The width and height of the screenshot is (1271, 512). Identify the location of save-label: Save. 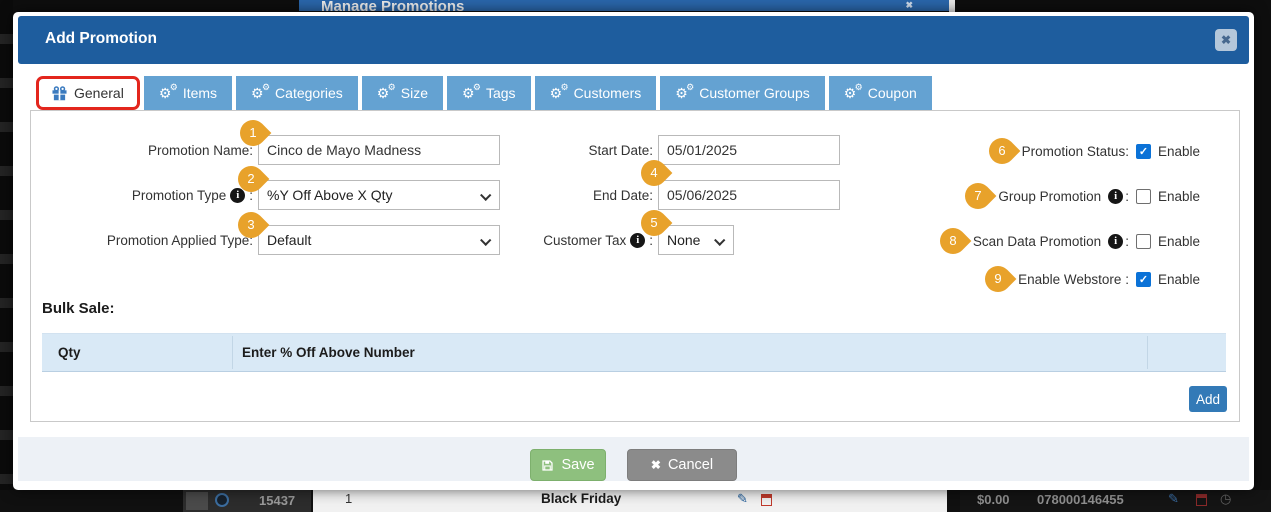
(578, 465).